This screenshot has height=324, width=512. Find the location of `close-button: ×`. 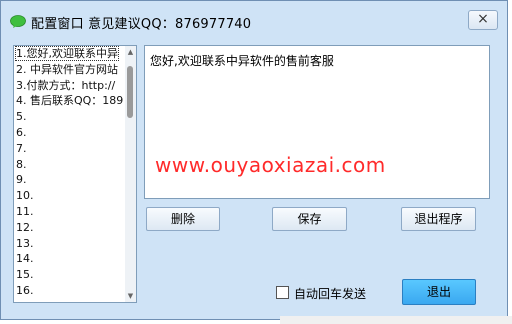

close-button: × is located at coordinates (483, 20).